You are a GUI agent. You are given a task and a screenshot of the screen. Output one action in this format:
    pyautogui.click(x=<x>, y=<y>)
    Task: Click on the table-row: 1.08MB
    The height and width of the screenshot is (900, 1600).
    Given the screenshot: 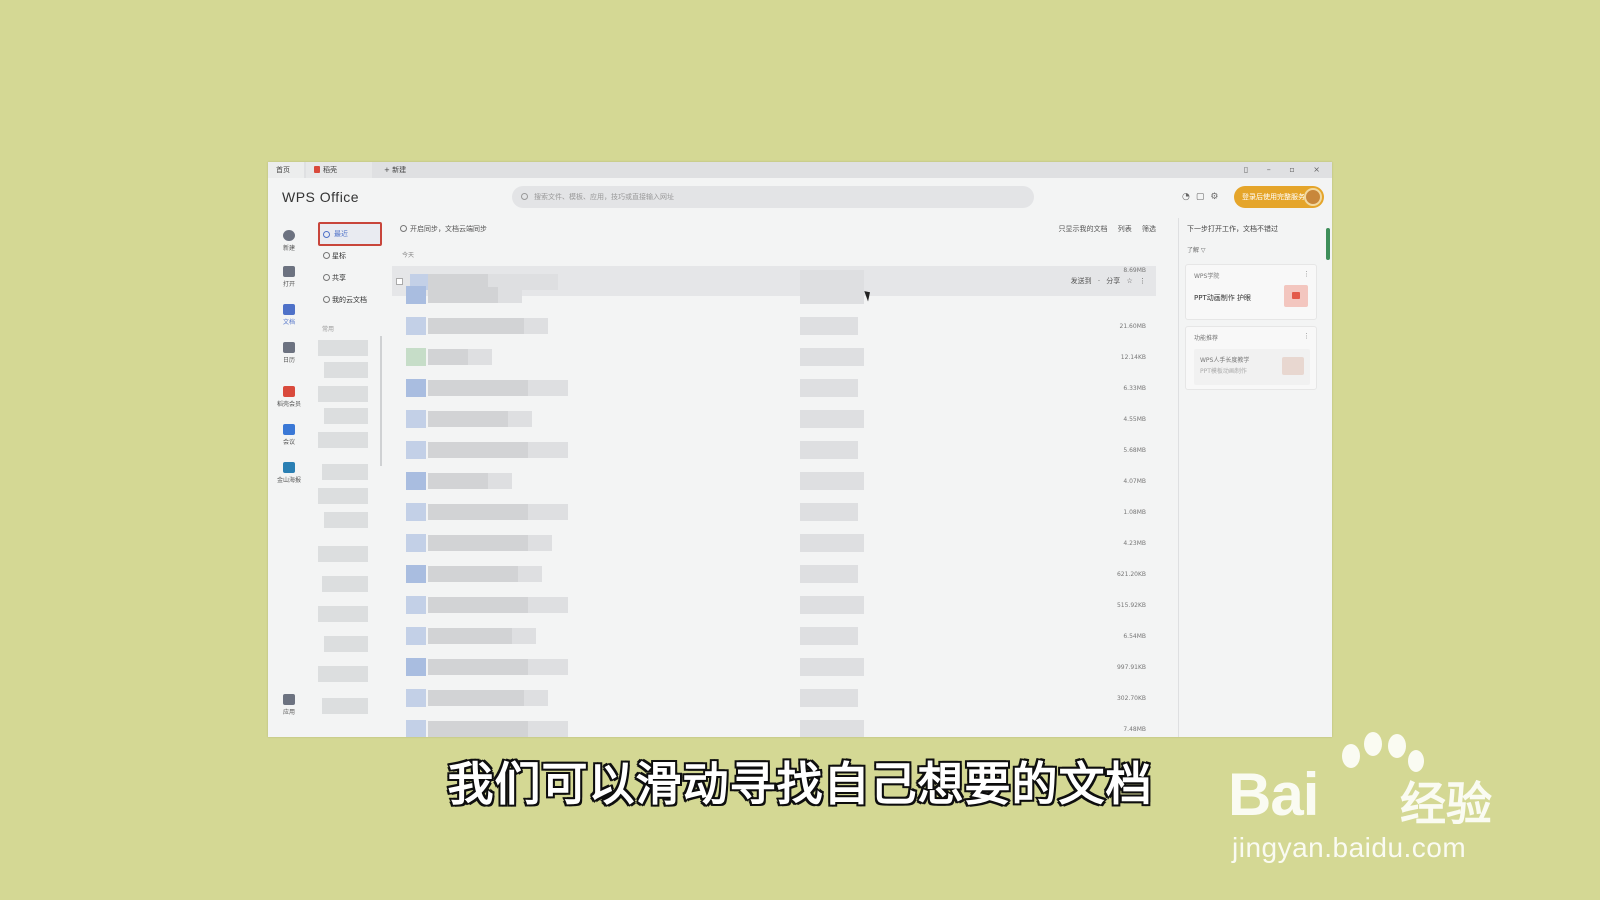 What is the action you would take?
    pyautogui.click(x=774, y=512)
    